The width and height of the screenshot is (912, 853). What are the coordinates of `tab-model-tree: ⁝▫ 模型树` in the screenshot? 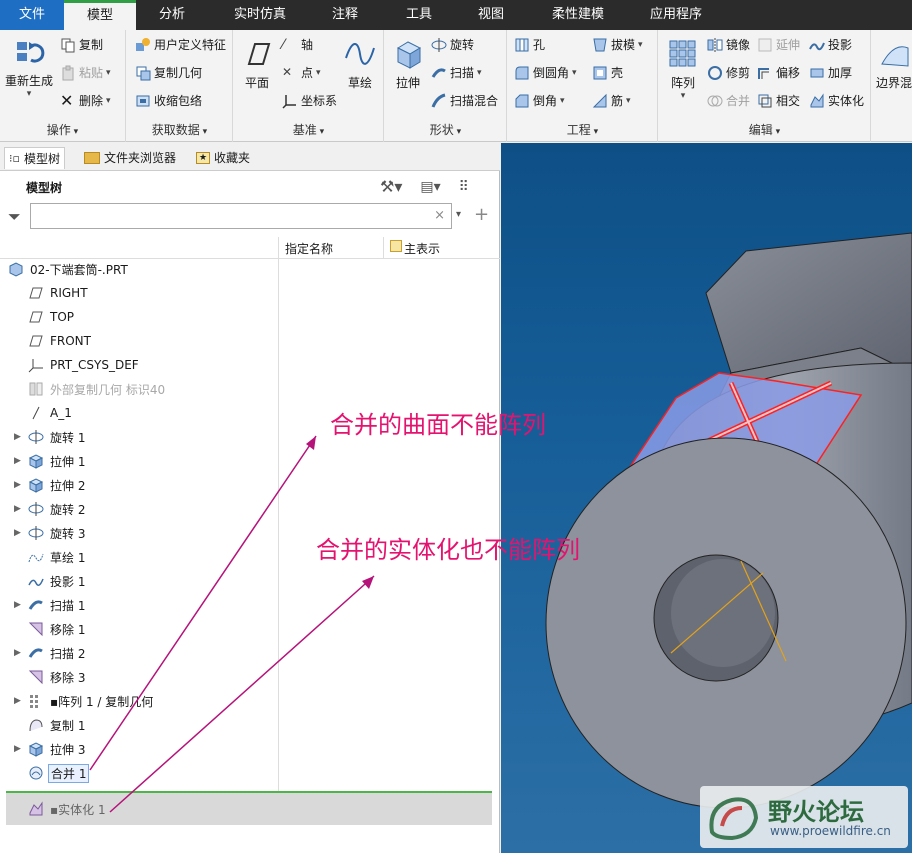 It's located at (34, 158).